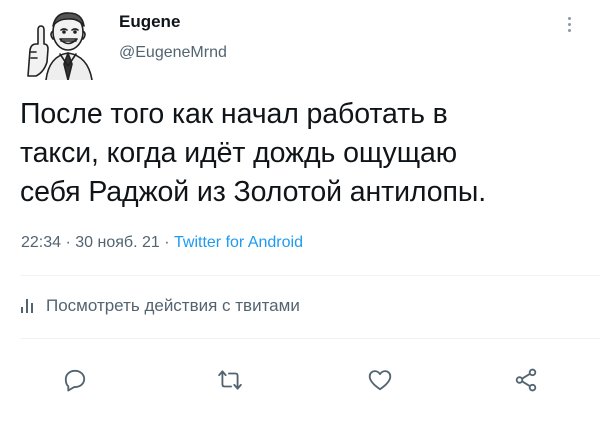 This screenshot has height=425, width=600. I want to click on reply-button, so click(75, 380).